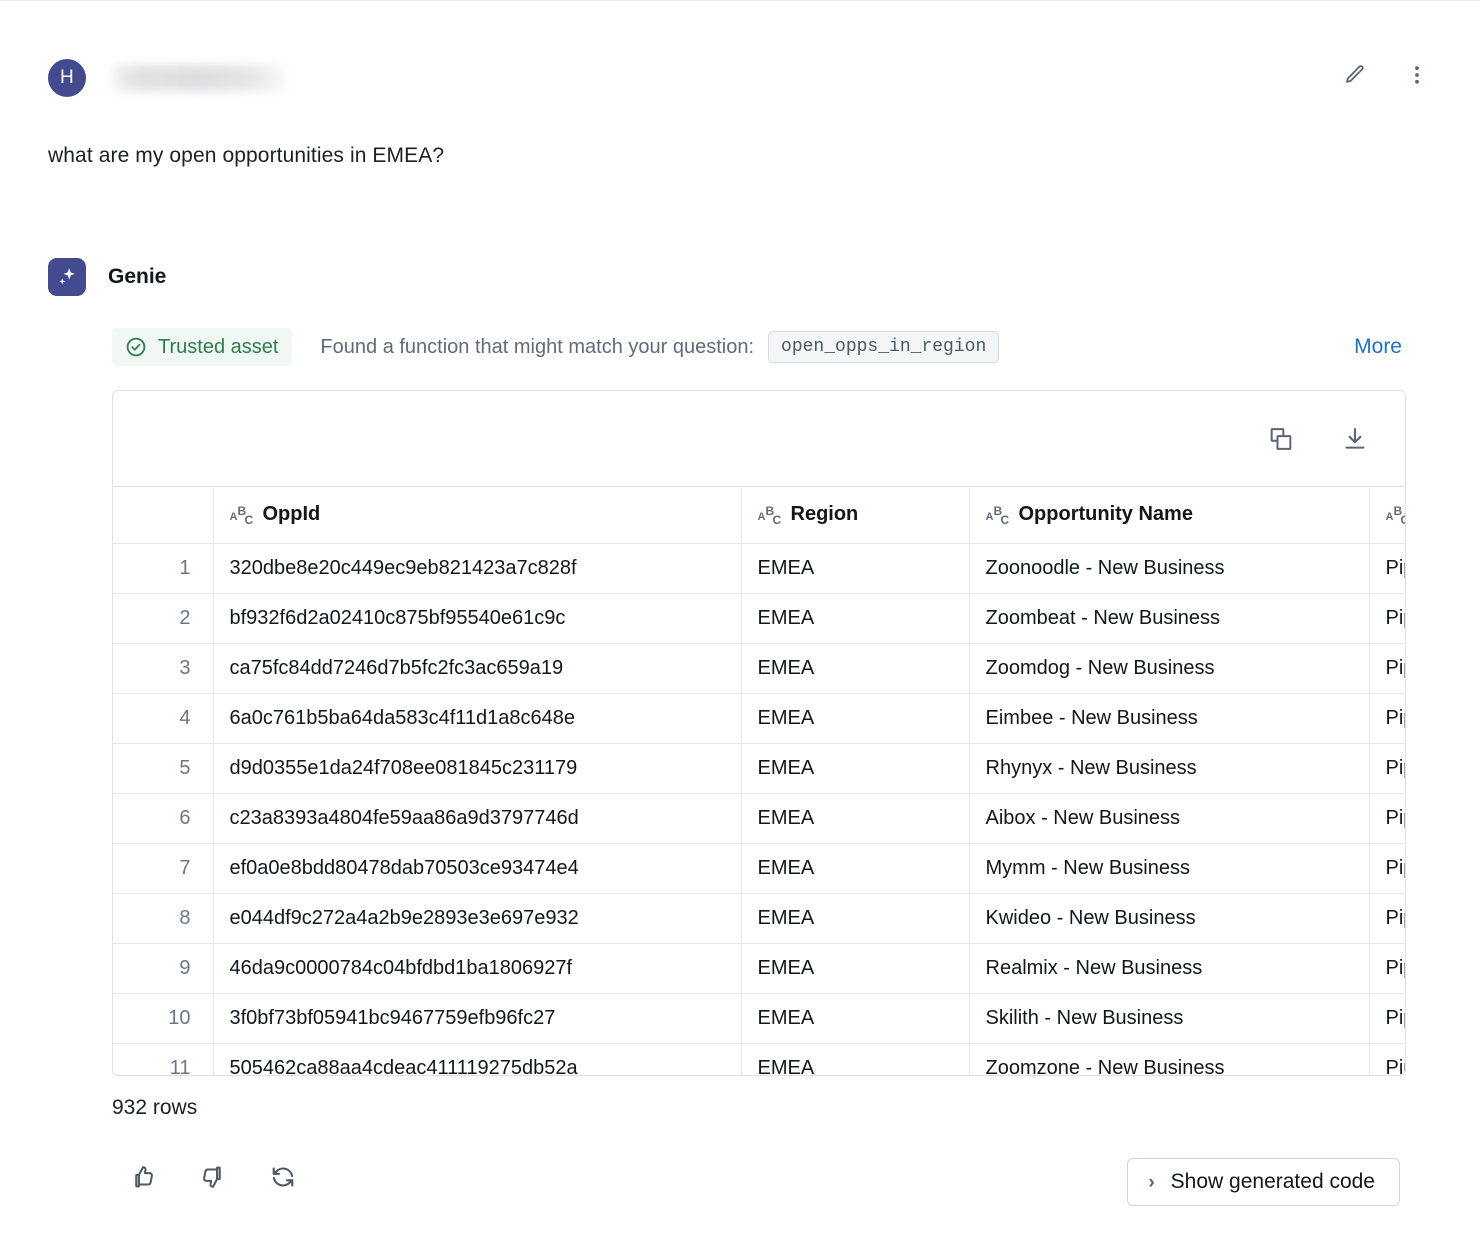 Image resolution: width=1480 pixels, height=1240 pixels. I want to click on row-number: 7, so click(163, 868).